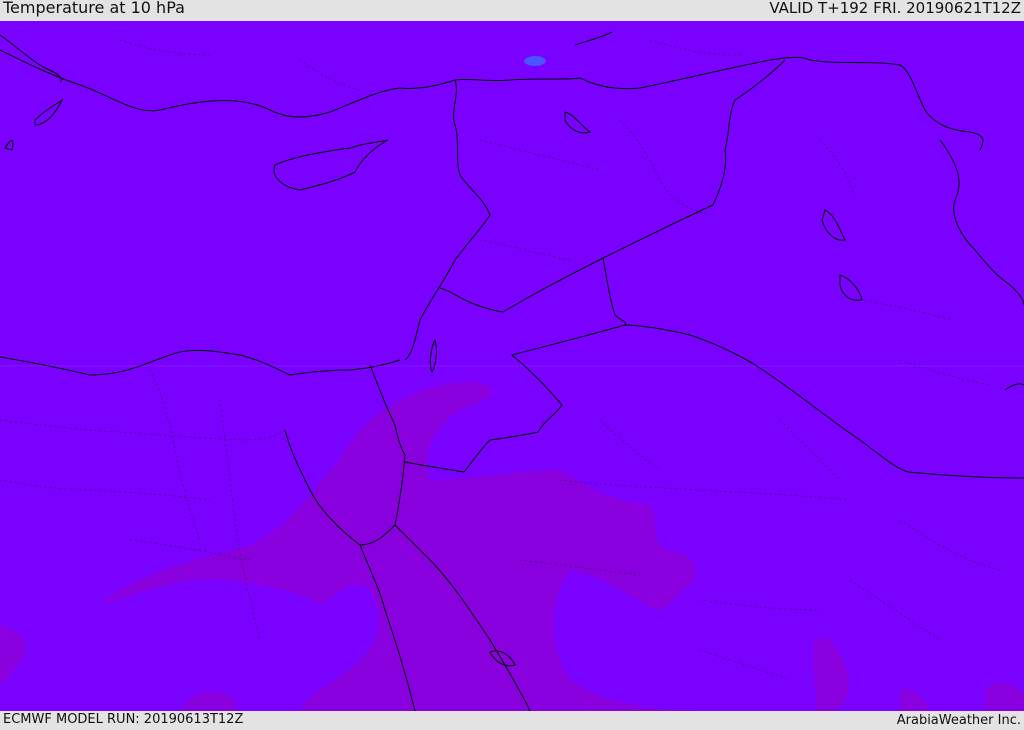 This screenshot has height=730, width=1024. Describe the element at coordinates (94, 8) in the screenshot. I see `map-title: Temperature at 10 hPa` at that location.